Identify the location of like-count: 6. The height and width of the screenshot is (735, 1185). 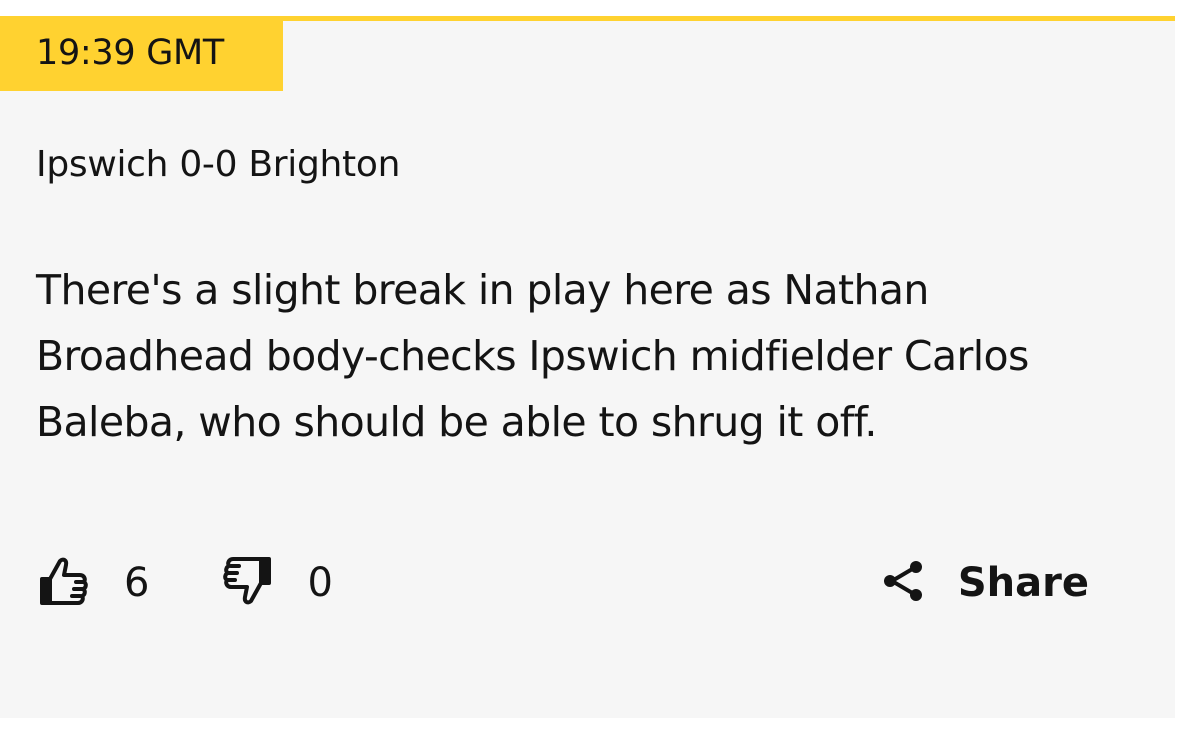
(137, 583).